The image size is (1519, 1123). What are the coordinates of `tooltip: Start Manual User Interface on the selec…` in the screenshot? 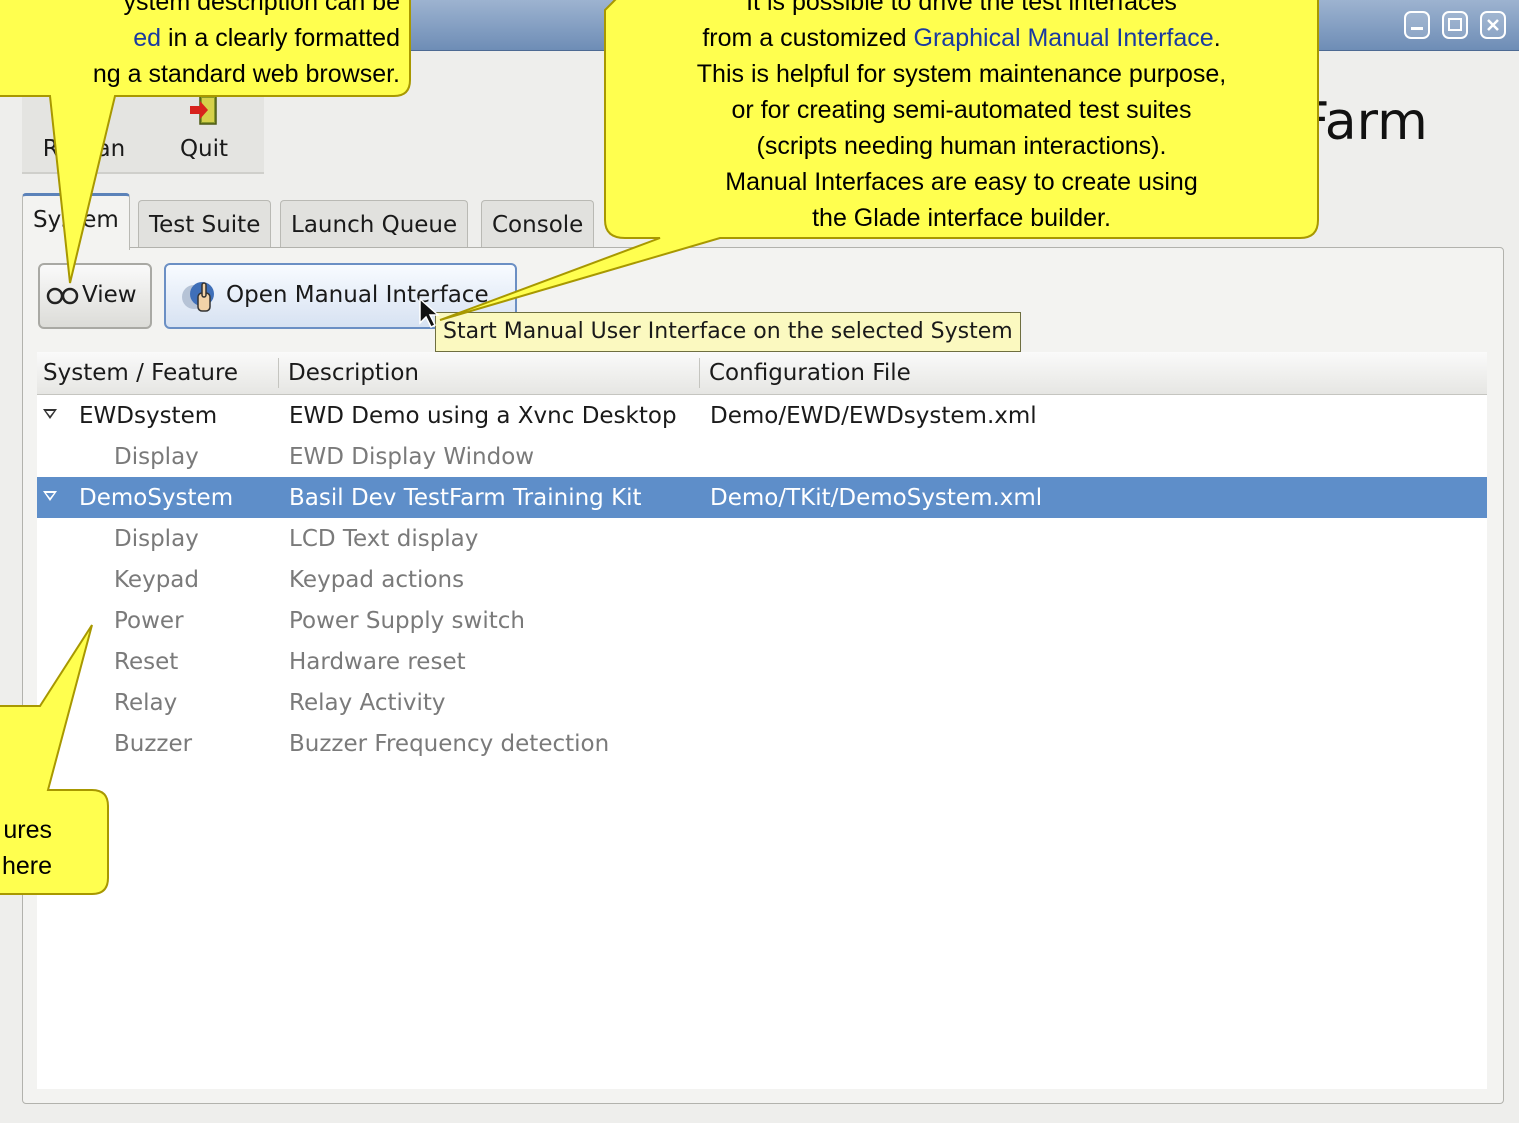 It's located at (728, 332).